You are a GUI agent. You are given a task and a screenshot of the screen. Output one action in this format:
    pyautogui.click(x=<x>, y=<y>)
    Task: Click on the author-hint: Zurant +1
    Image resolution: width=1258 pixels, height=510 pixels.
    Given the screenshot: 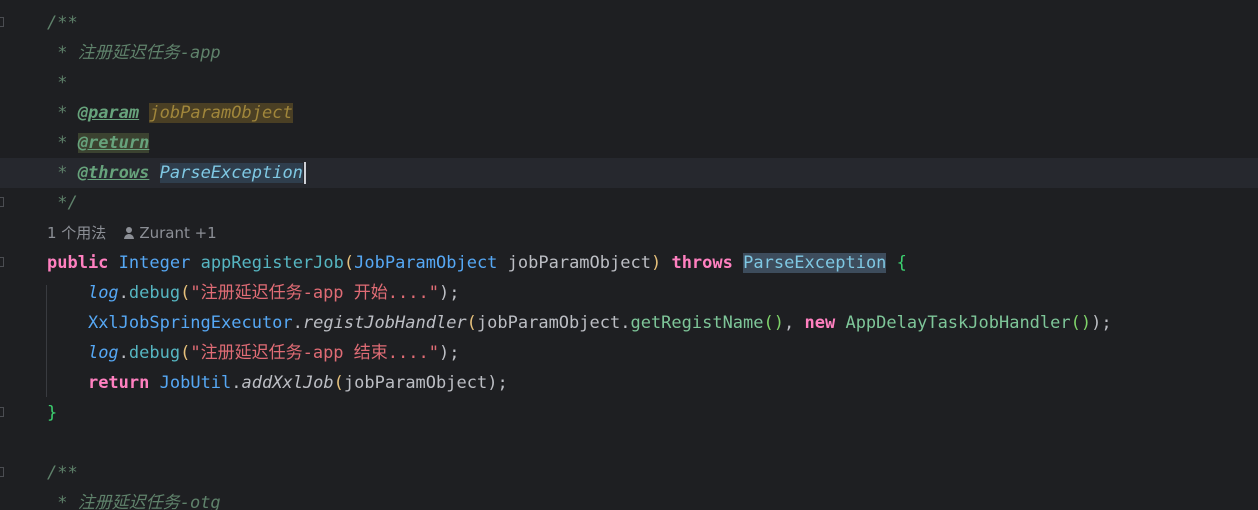 What is the action you would take?
    pyautogui.click(x=177, y=233)
    